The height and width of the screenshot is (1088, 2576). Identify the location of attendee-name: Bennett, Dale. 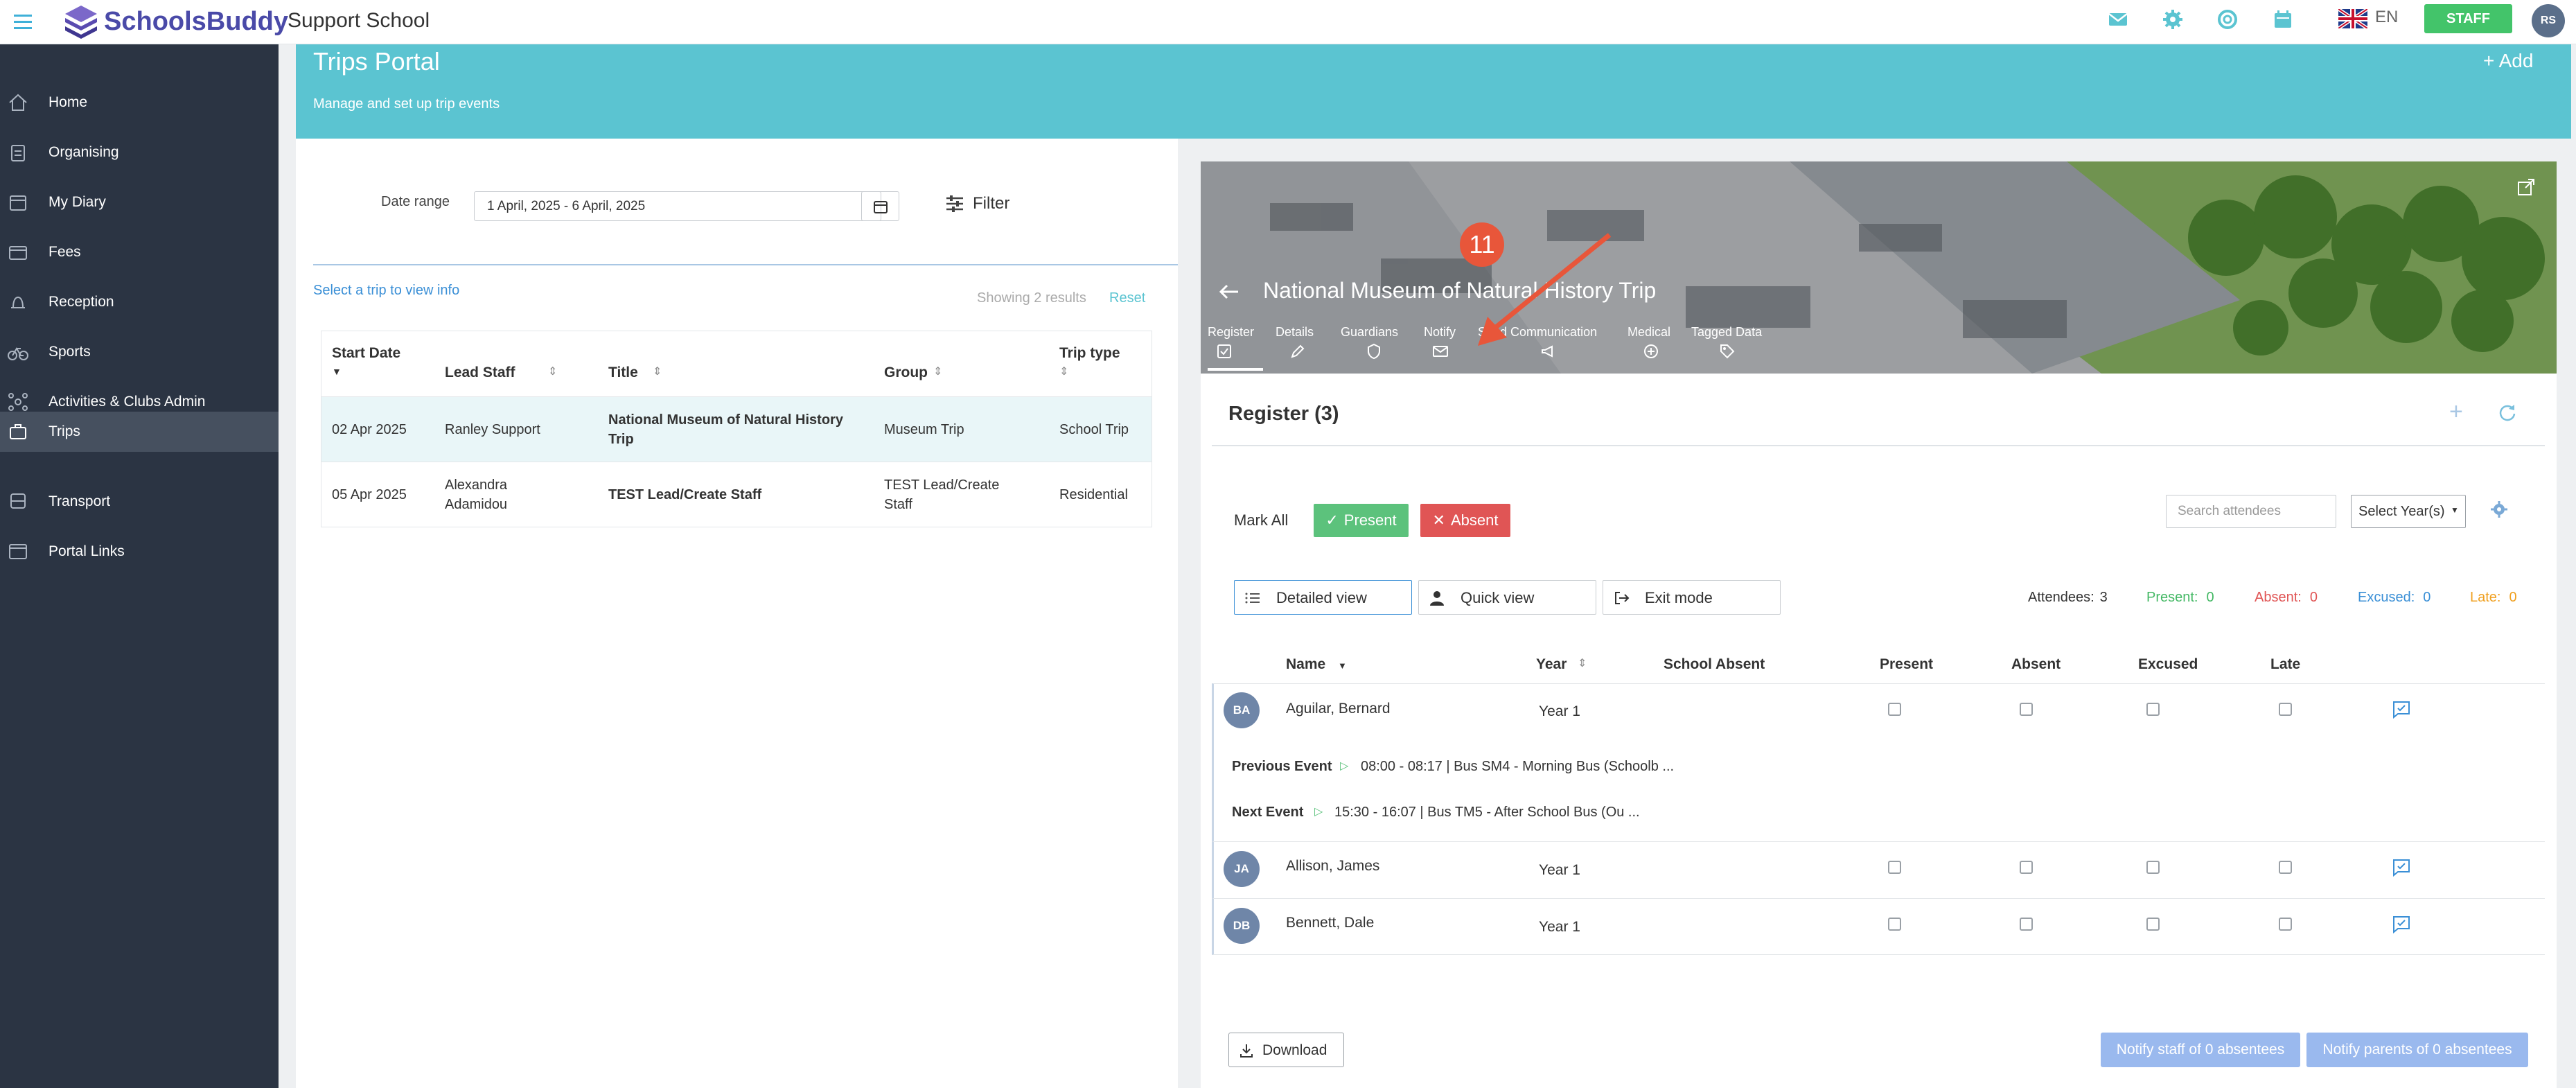
(1330, 923).